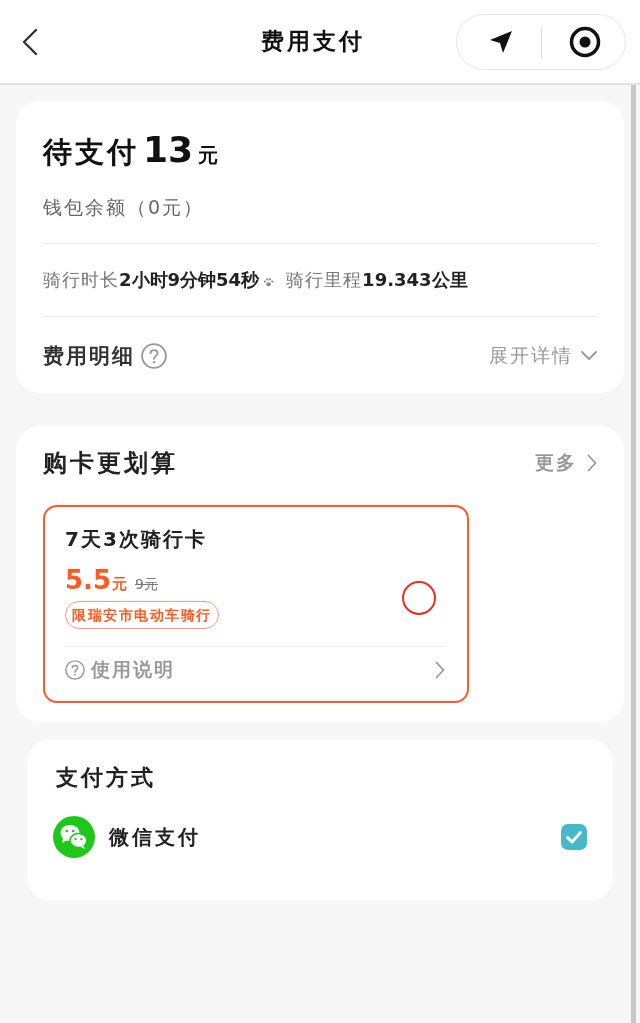  What do you see at coordinates (313, 41) in the screenshot?
I see `page-title: 费用支付` at bounding box center [313, 41].